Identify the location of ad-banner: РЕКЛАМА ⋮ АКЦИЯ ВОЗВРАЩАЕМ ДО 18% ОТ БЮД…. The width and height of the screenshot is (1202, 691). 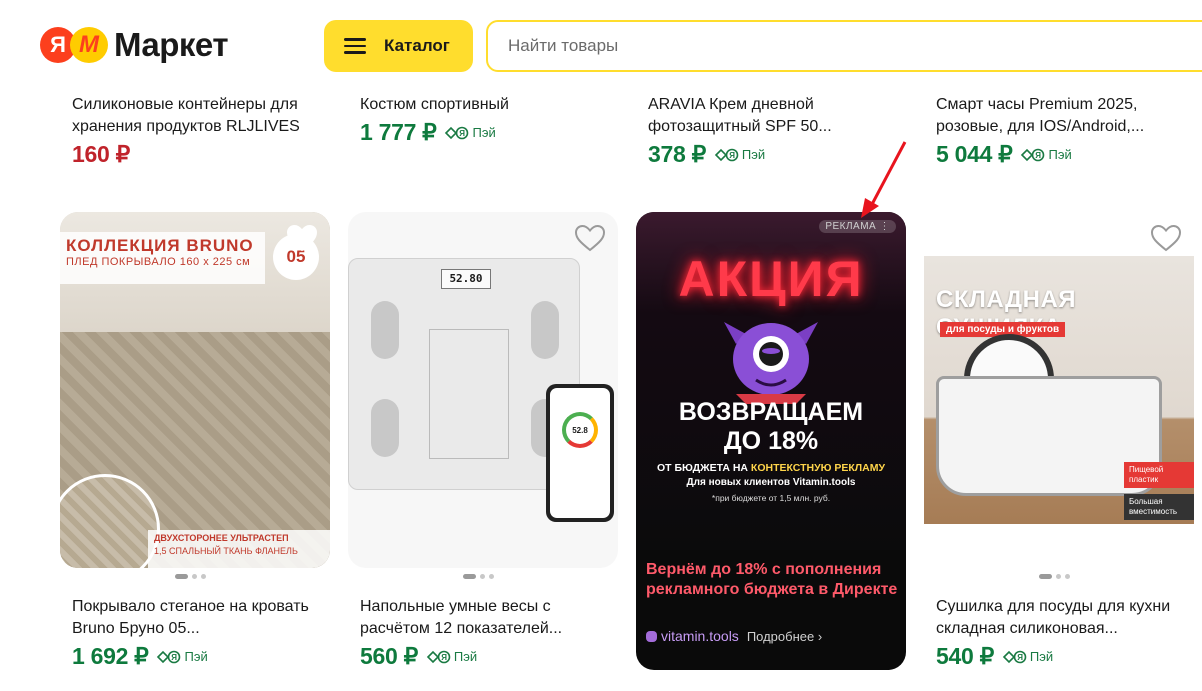
(771, 381).